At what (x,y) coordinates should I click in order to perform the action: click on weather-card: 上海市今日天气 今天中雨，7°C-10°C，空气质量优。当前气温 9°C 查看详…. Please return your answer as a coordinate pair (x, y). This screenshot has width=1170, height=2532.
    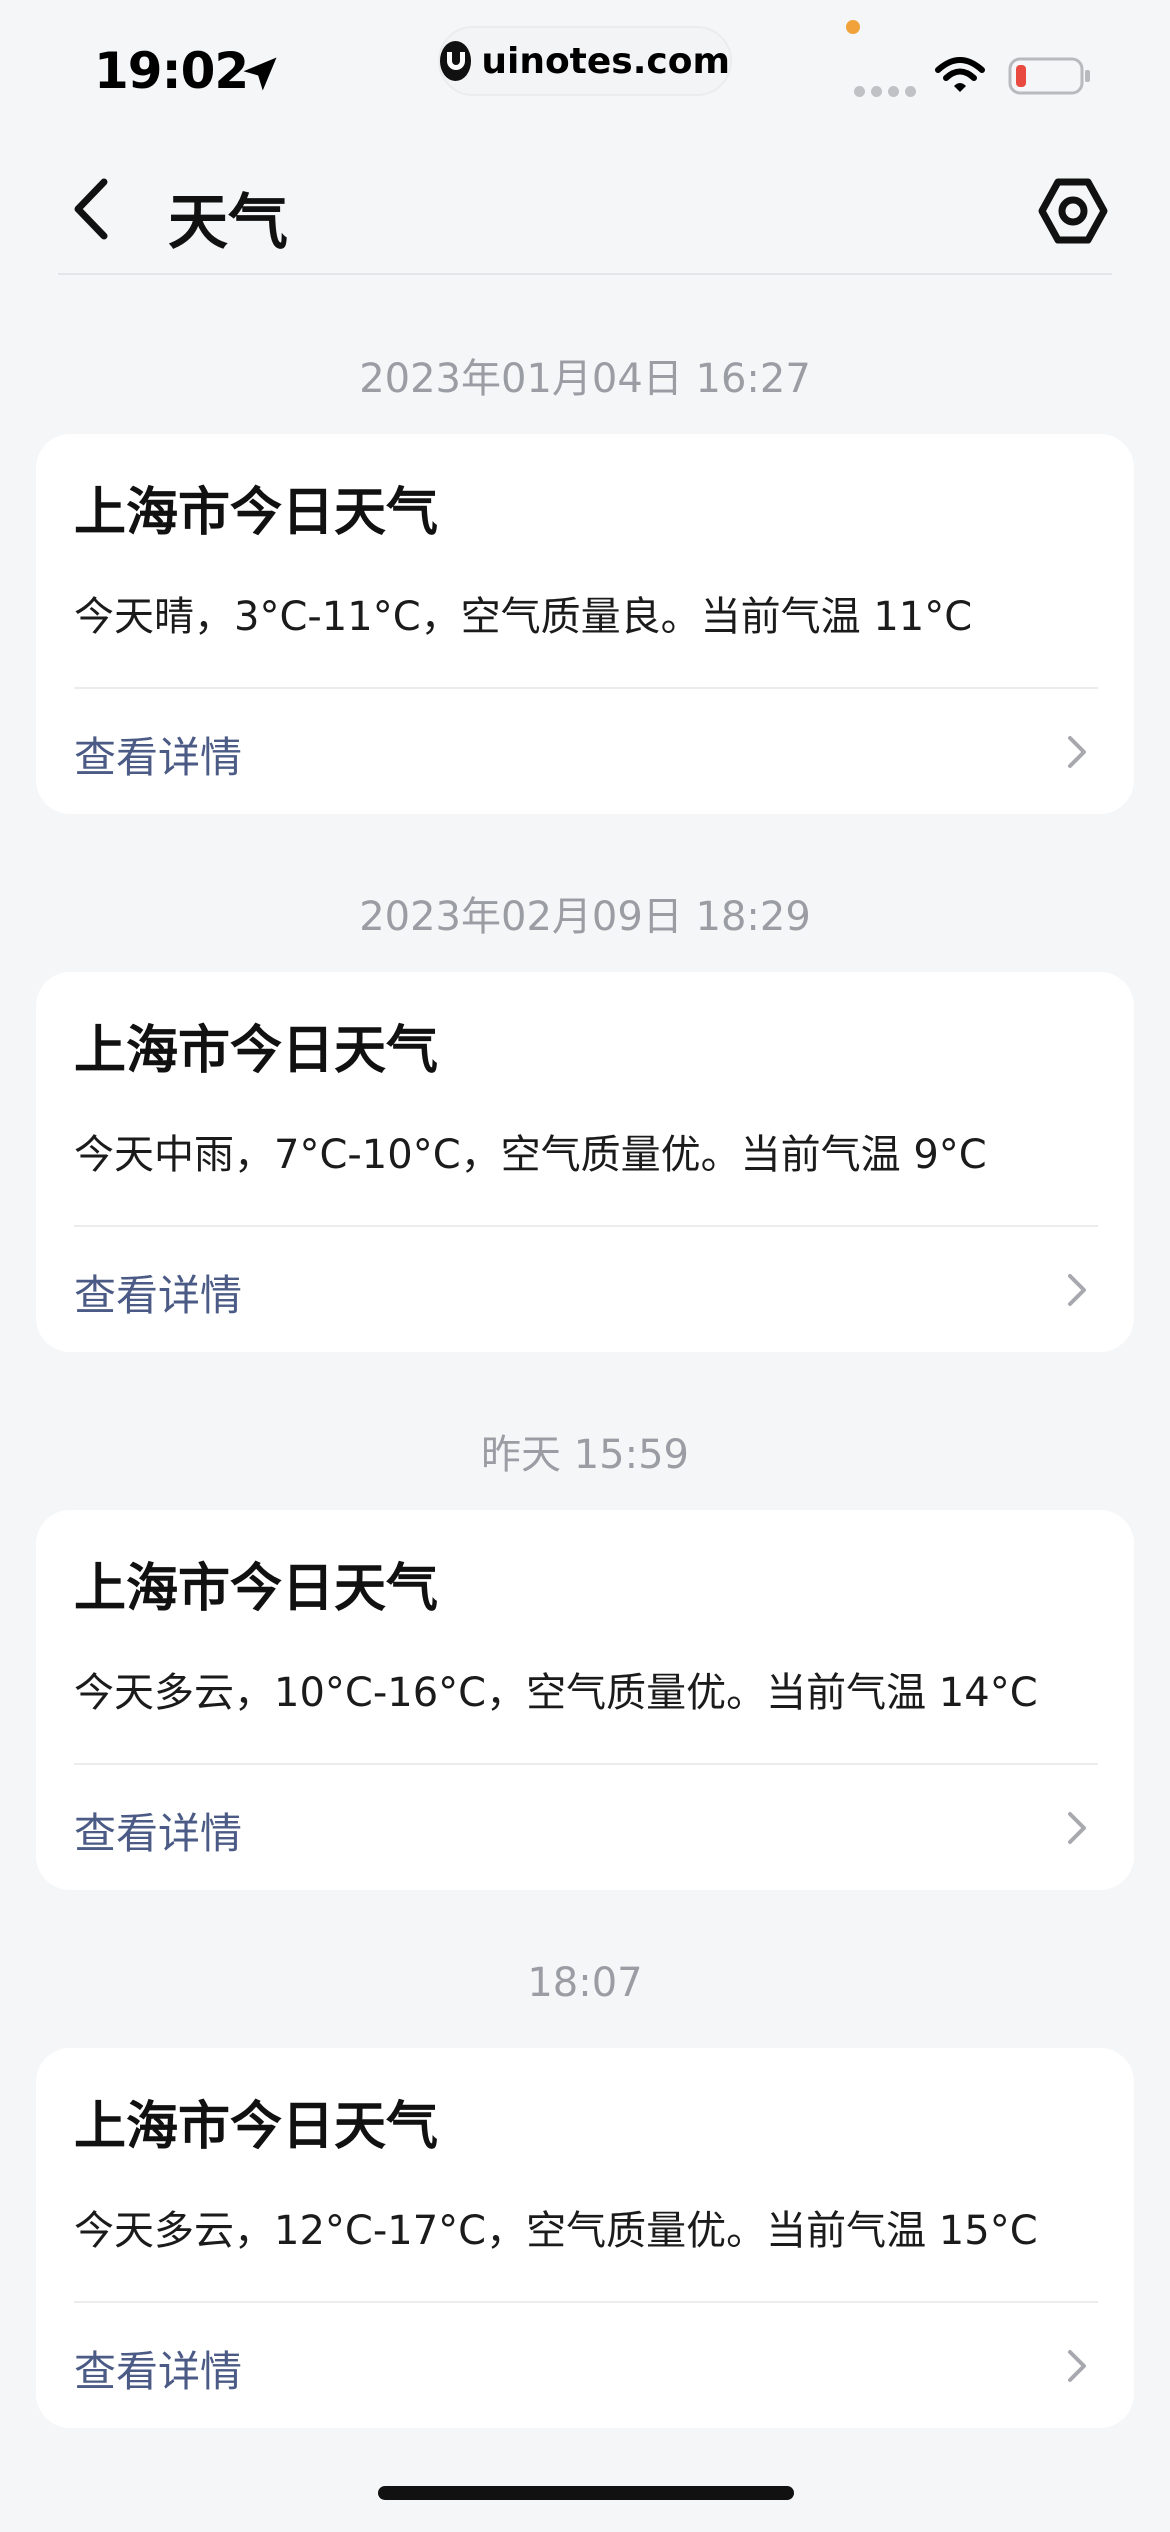
    Looking at the image, I should click on (585, 1162).